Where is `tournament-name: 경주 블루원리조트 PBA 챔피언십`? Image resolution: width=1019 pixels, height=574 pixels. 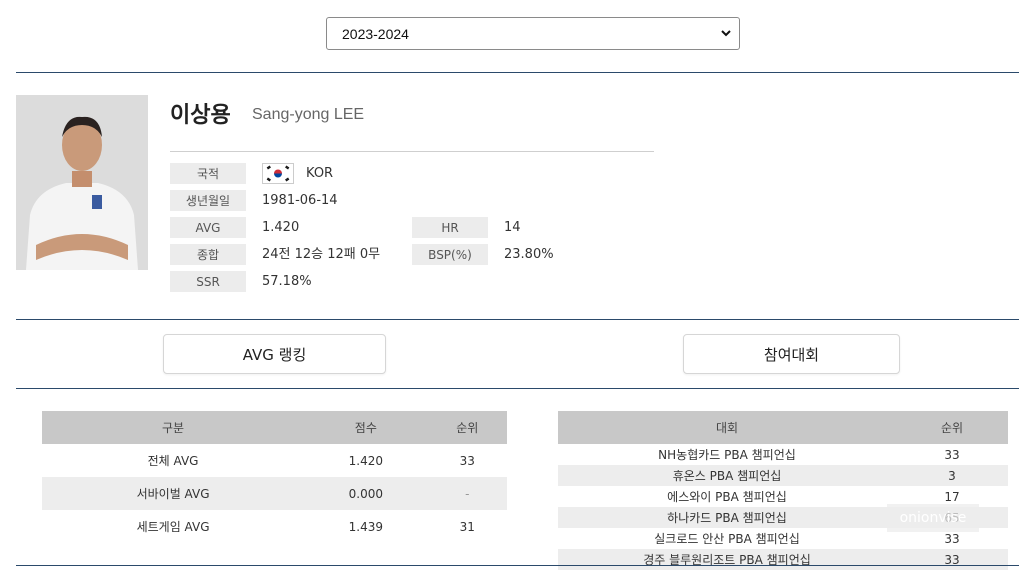
tournament-name: 경주 블루원리조트 PBA 챔피언십 is located at coordinates (727, 559).